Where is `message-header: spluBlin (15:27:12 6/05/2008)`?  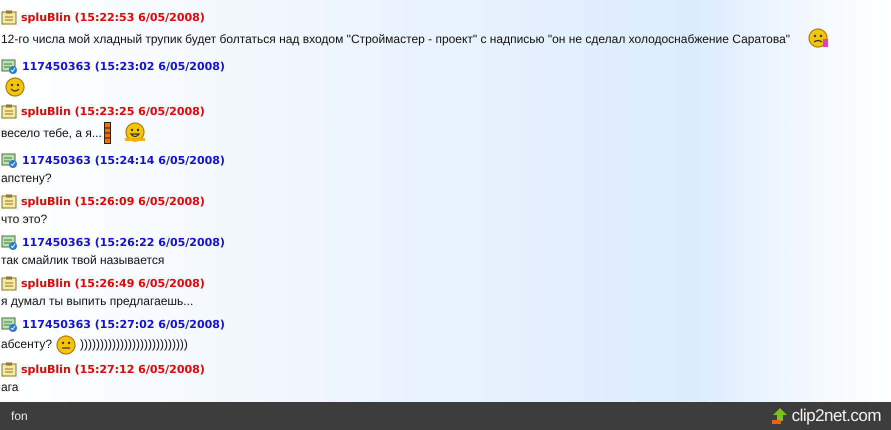
message-header: spluBlin (15:27:12 6/05/2008) is located at coordinates (113, 369).